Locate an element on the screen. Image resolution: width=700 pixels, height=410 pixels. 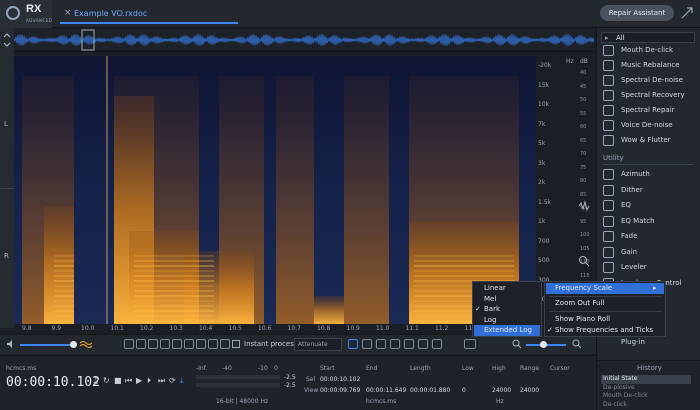
view-end-value: 00:00:11.649 is located at coordinates (386, 390).